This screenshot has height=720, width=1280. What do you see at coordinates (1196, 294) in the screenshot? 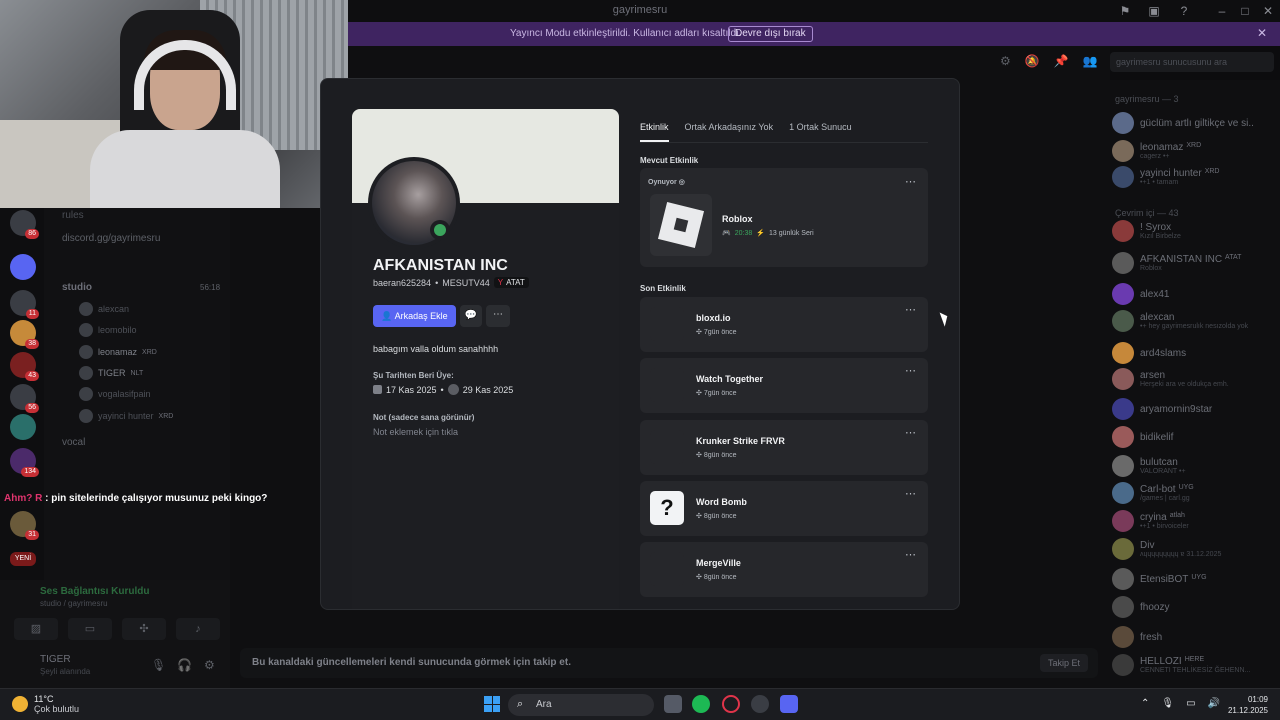
I see `member-item: alex41` at bounding box center [1196, 294].